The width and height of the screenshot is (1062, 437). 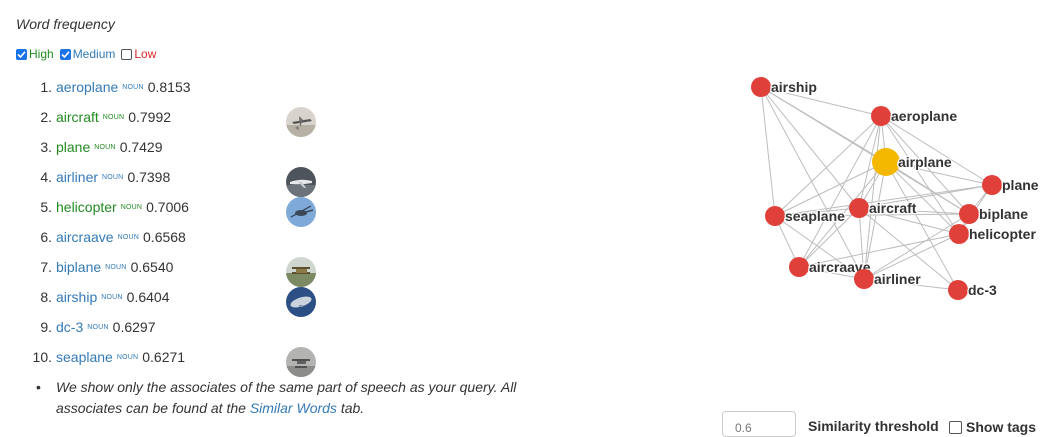 I want to click on list-item: 7. biplane NOUN 0.6540, so click(x=86, y=267).